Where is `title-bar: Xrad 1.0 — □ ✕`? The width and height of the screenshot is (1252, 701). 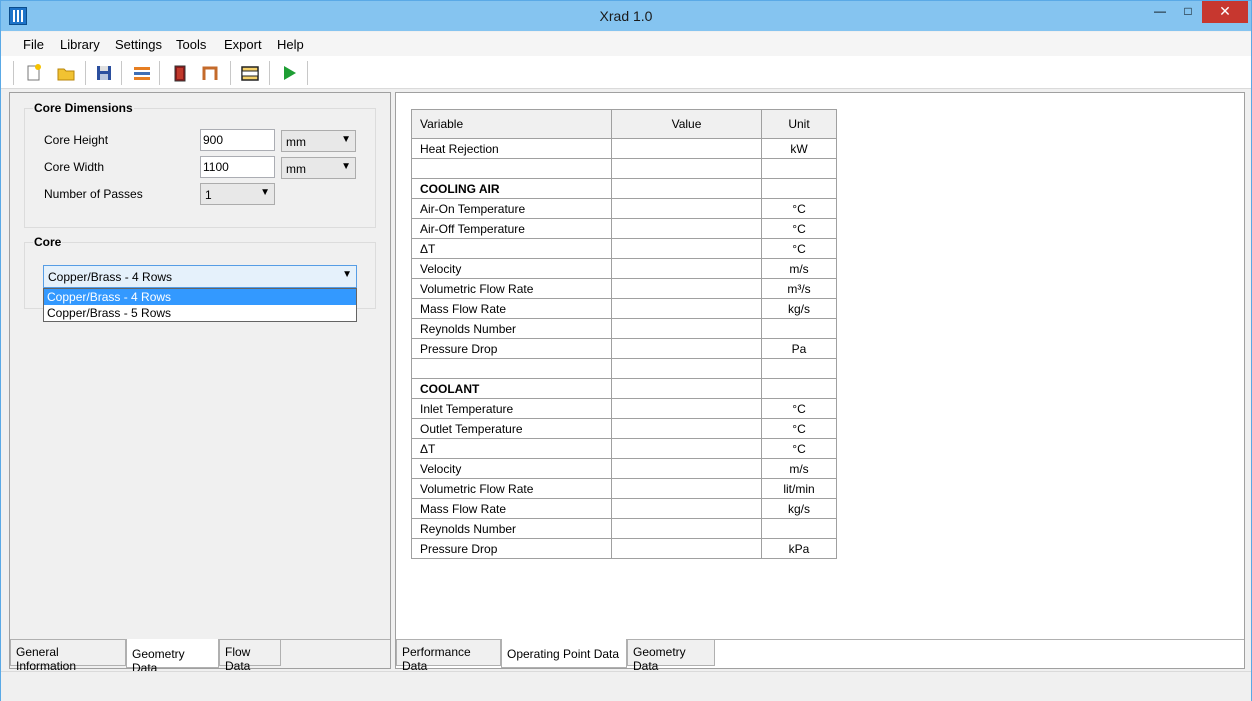
title-bar: Xrad 1.0 — □ ✕ is located at coordinates (626, 16).